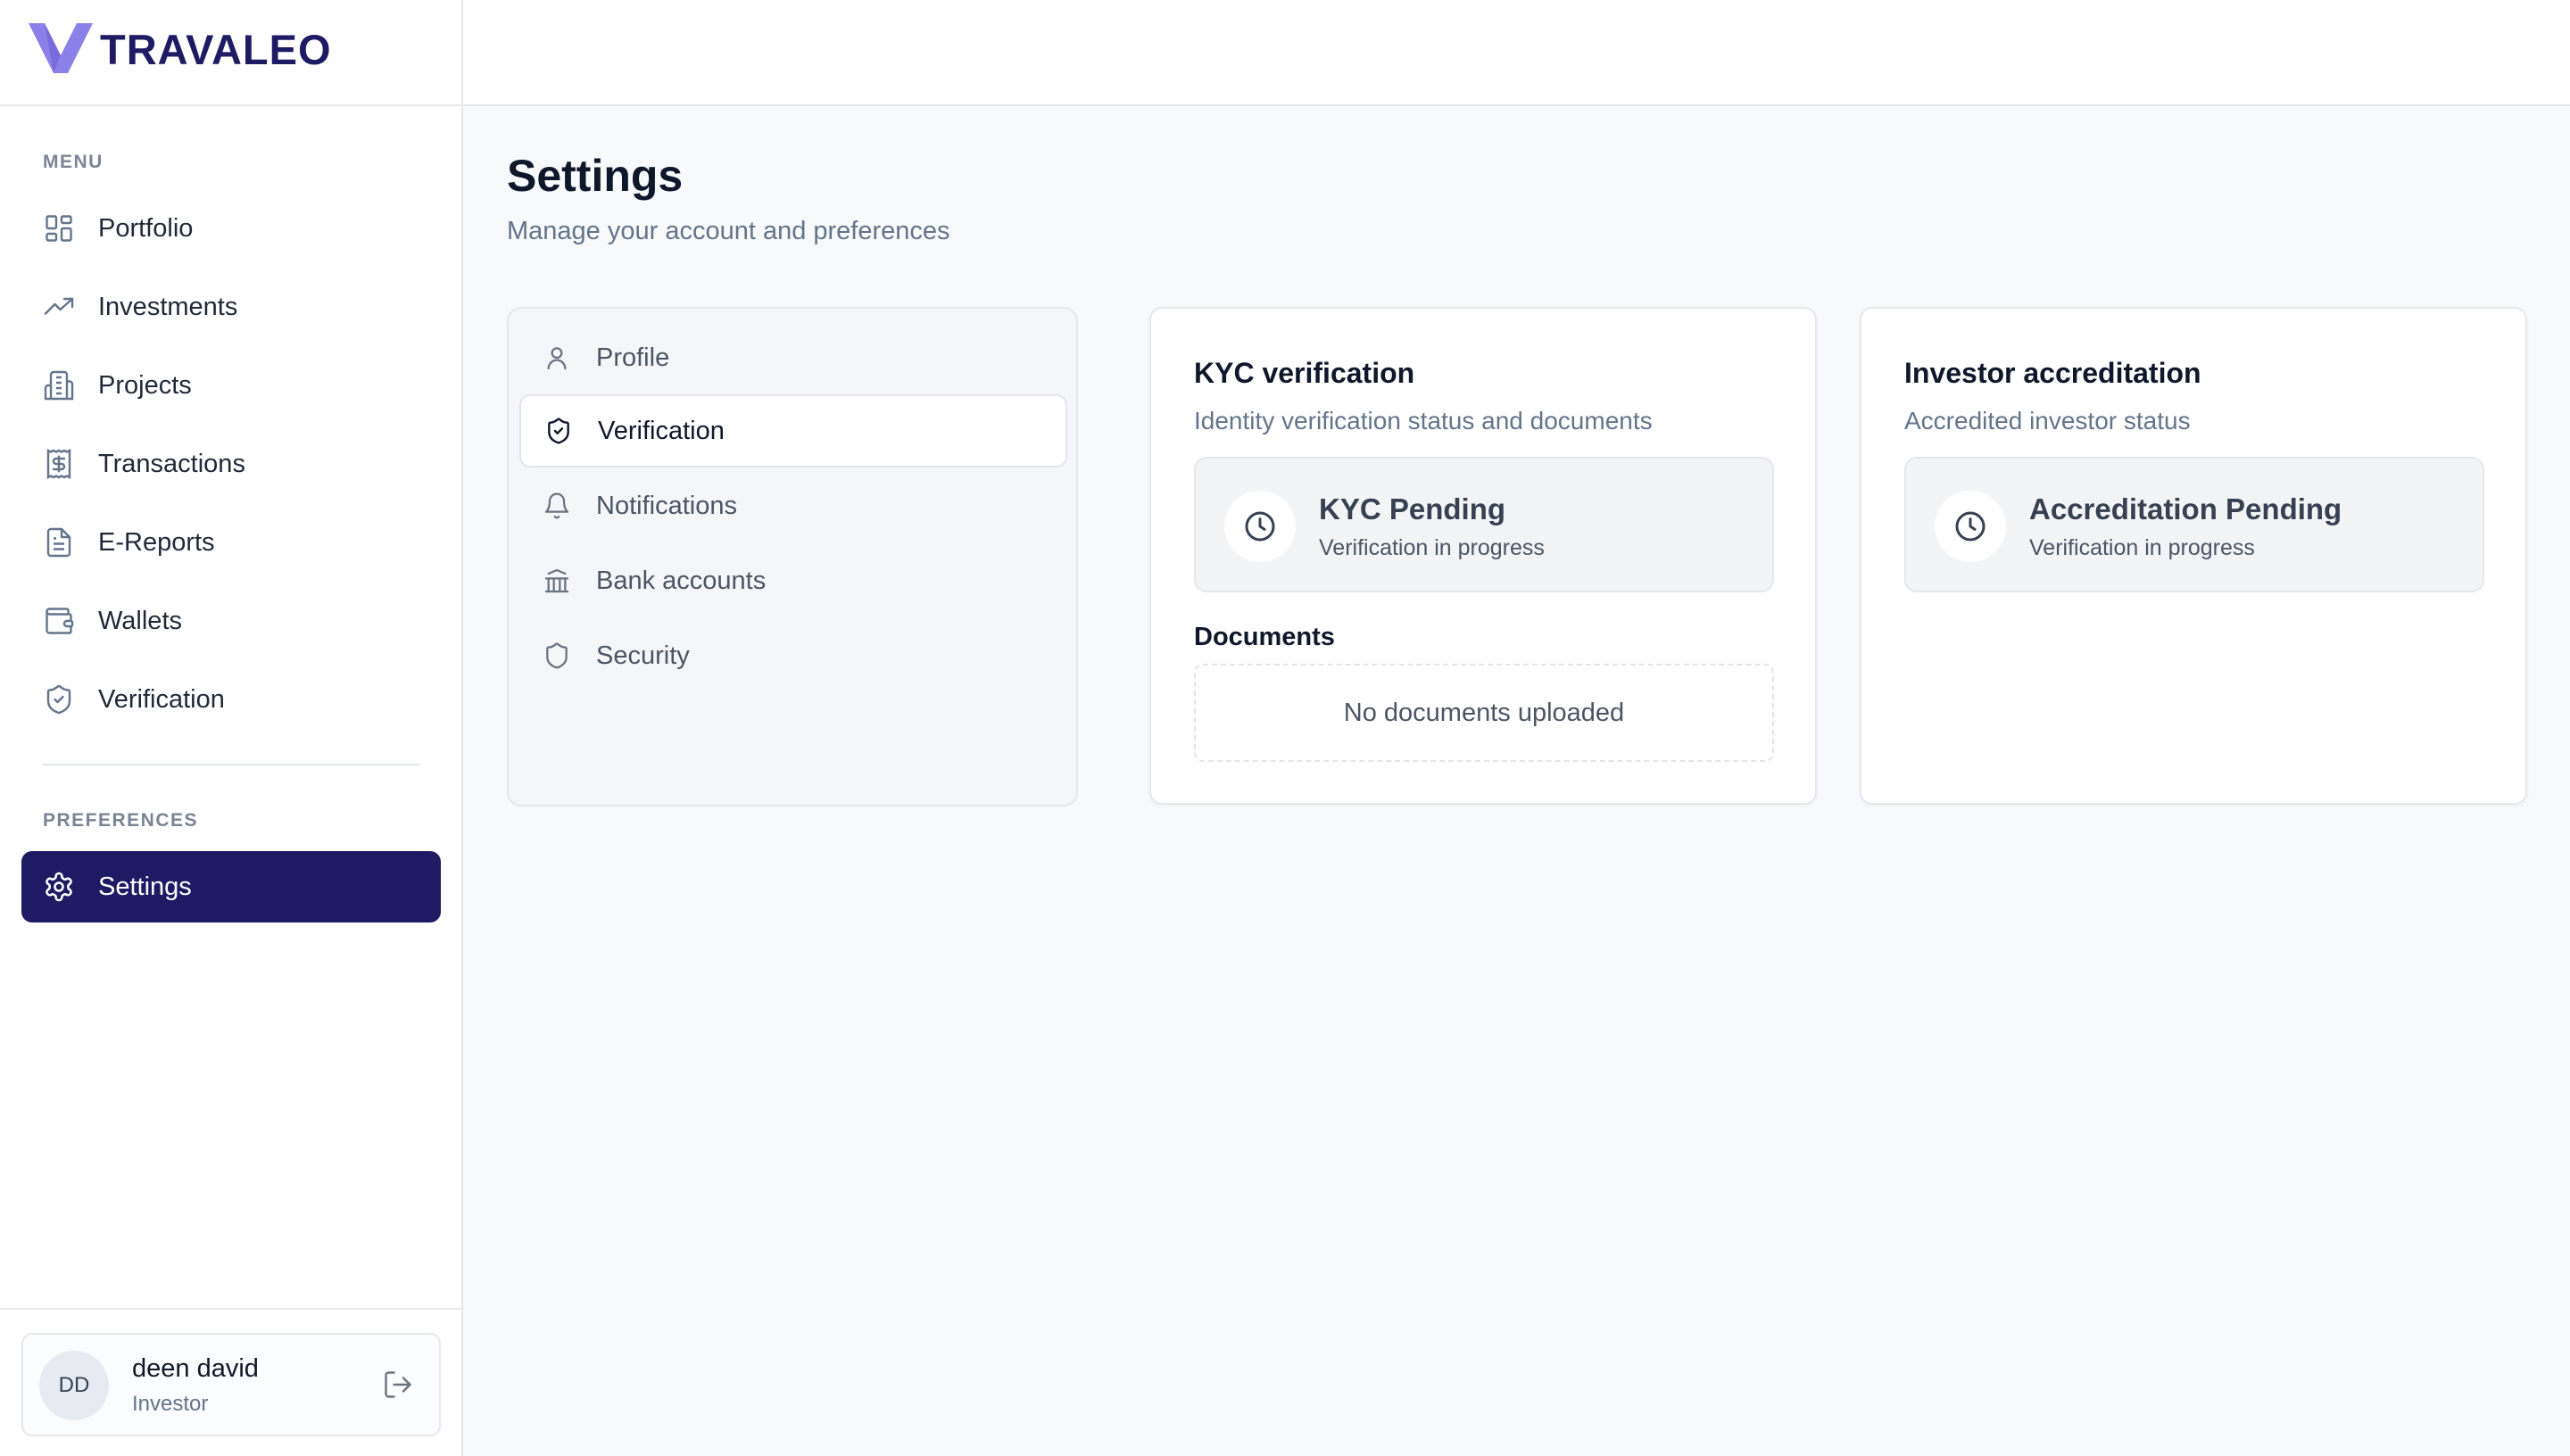  What do you see at coordinates (643, 655) in the screenshot?
I see `settings-tab-label: Security` at bounding box center [643, 655].